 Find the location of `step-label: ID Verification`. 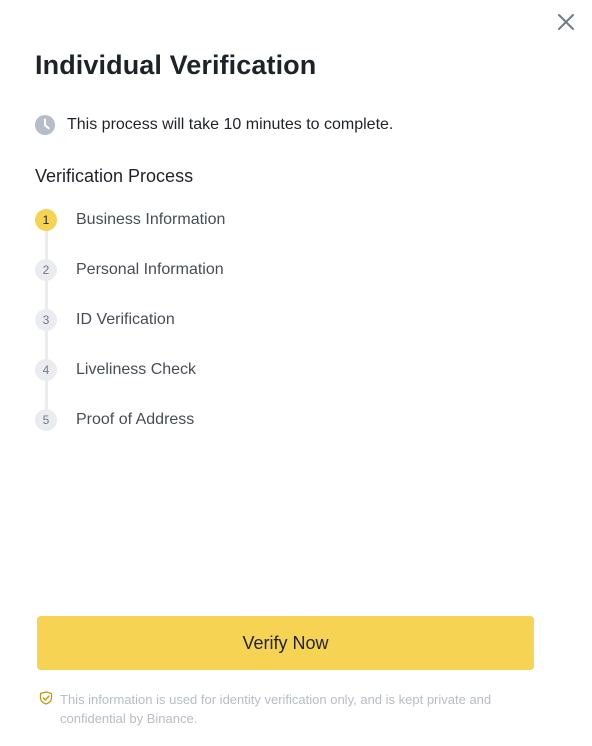

step-label: ID Verification is located at coordinates (125, 319).